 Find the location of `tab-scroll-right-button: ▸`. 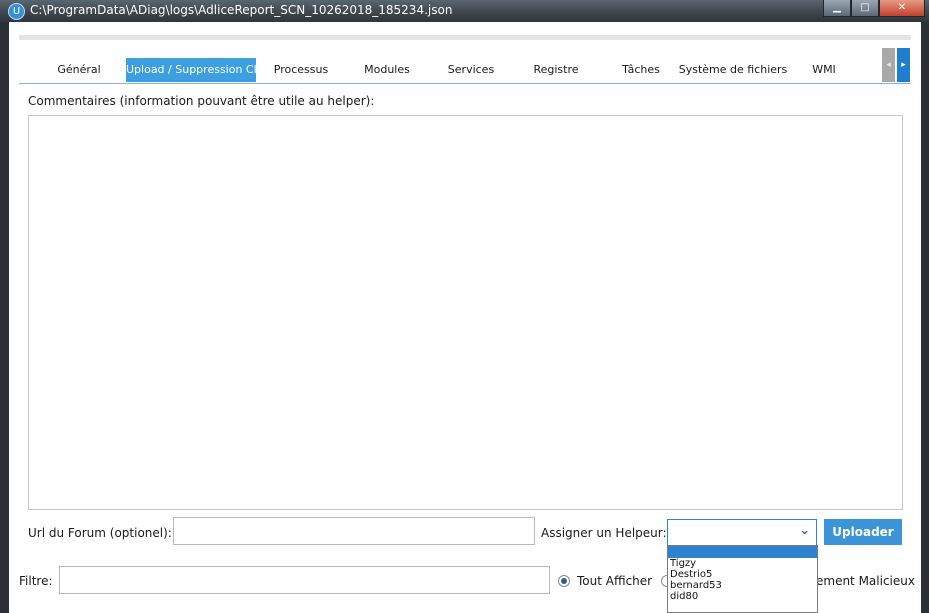

tab-scroll-right-button: ▸ is located at coordinates (903, 65).